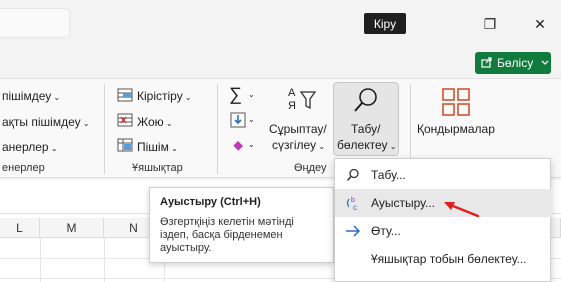  I want to click on fill-icon, so click(238, 120).